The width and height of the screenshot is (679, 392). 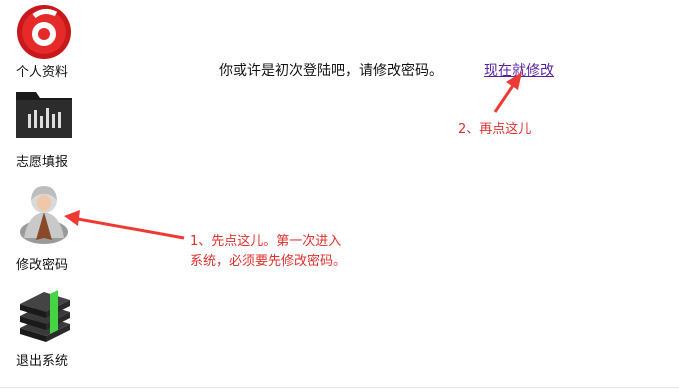 What do you see at coordinates (339, 389) in the screenshot?
I see `bottom-divider` at bounding box center [339, 389].